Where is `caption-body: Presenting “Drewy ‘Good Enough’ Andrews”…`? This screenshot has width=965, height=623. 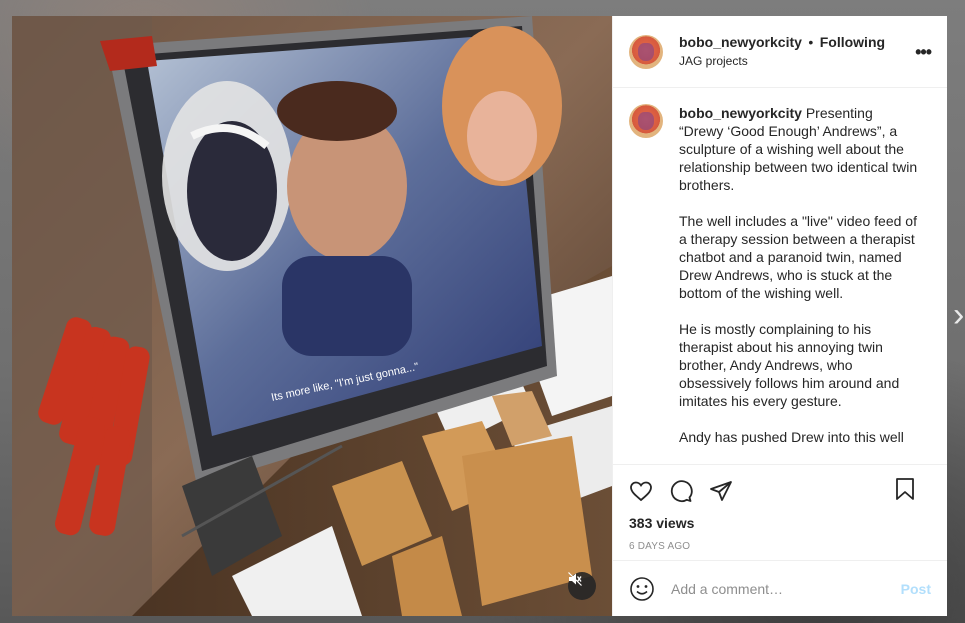 caption-body: Presenting “Drewy ‘Good Enough’ Andrews”… is located at coordinates (798, 275).